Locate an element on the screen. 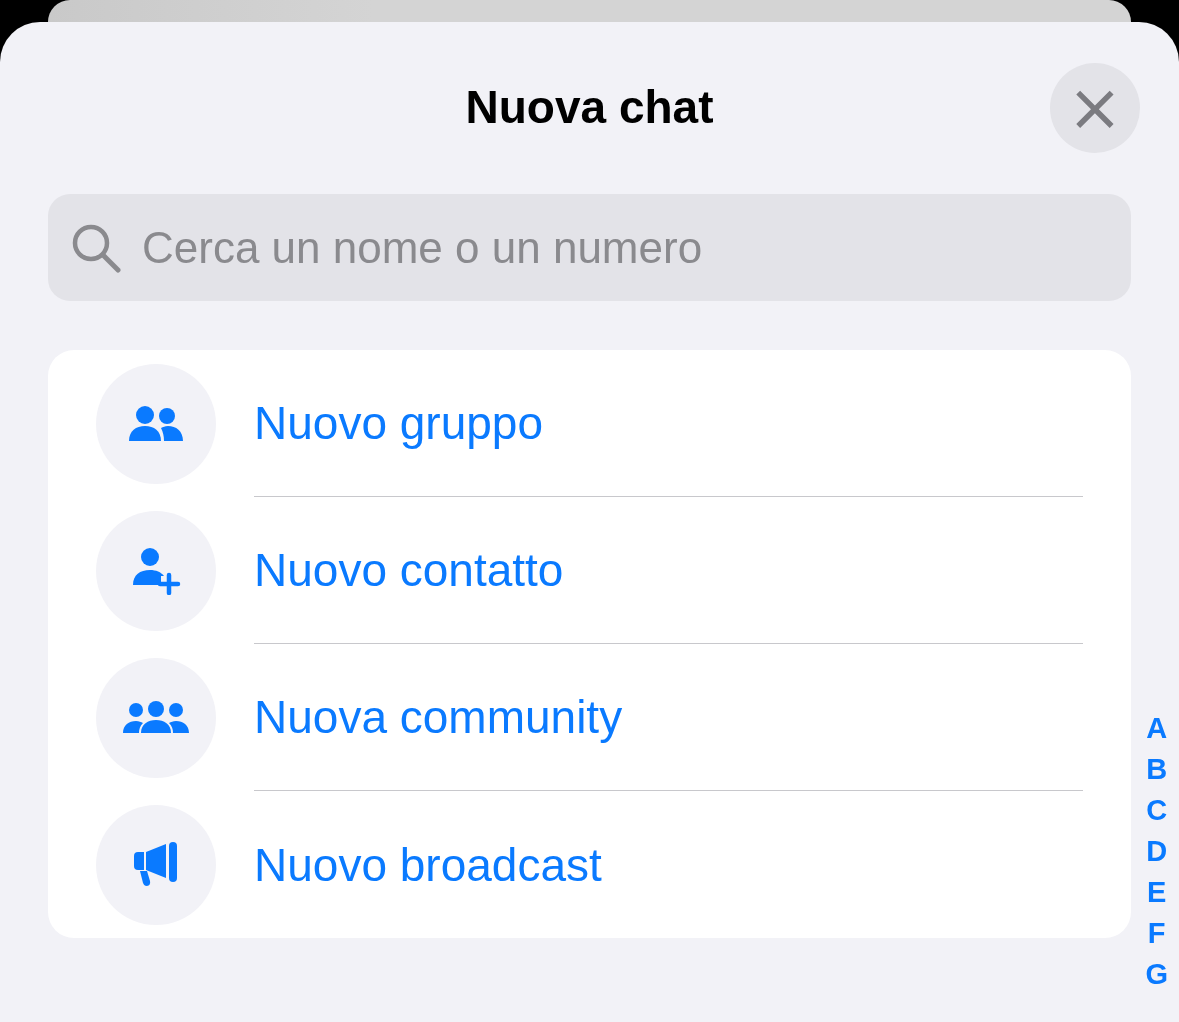  megaphone-icon is located at coordinates (156, 864).